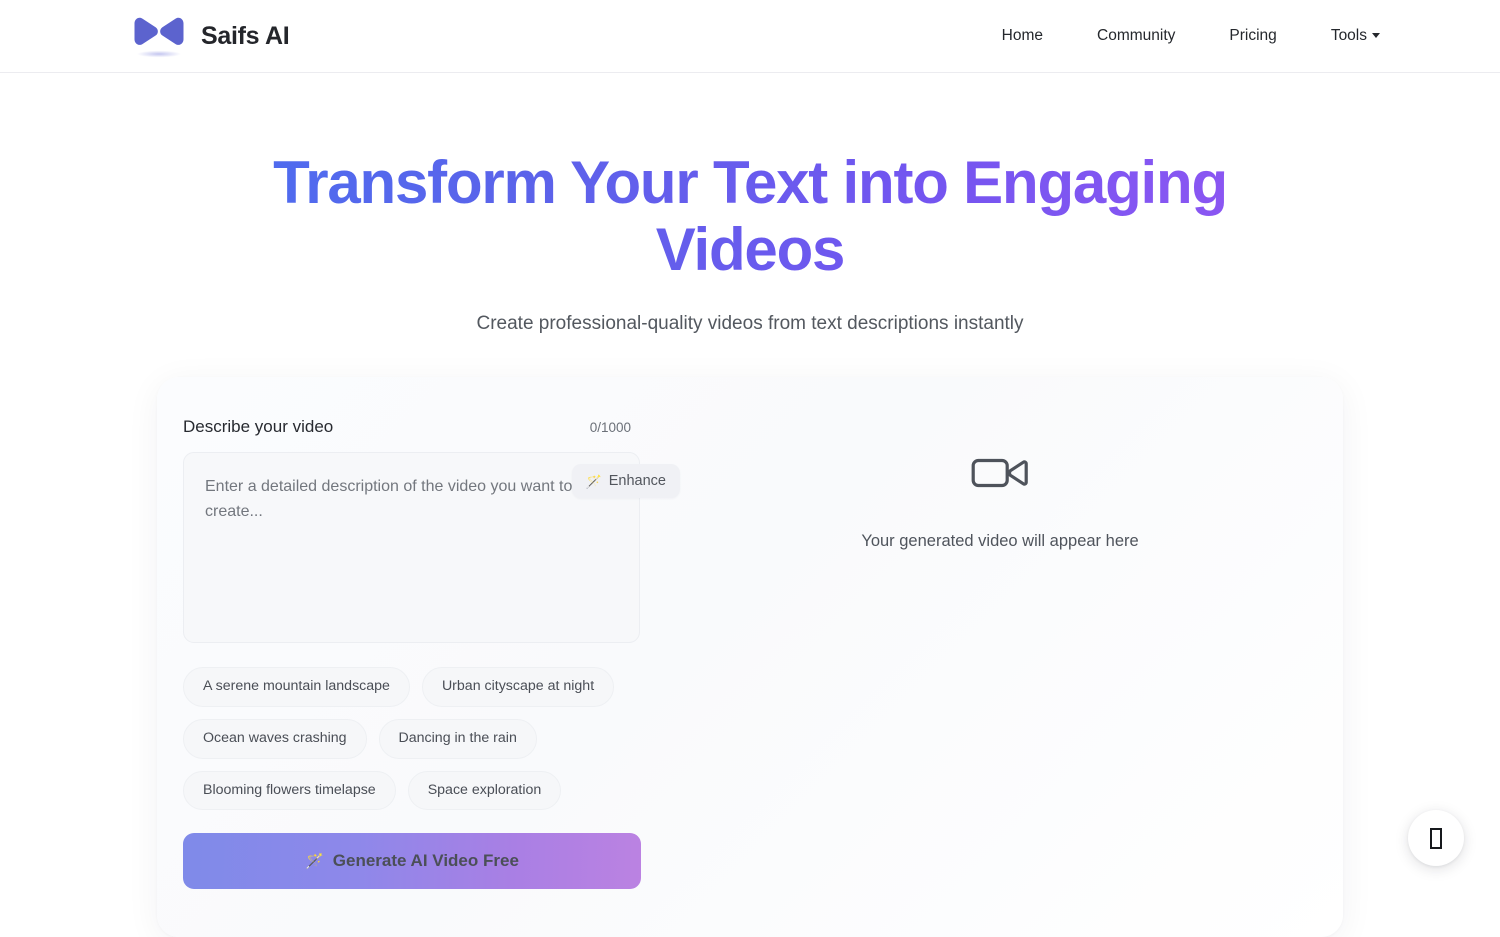 The width and height of the screenshot is (1500, 937). What do you see at coordinates (411, 550) in the screenshot?
I see `prompt-input-wrapper: 🪄 Enhance` at bounding box center [411, 550].